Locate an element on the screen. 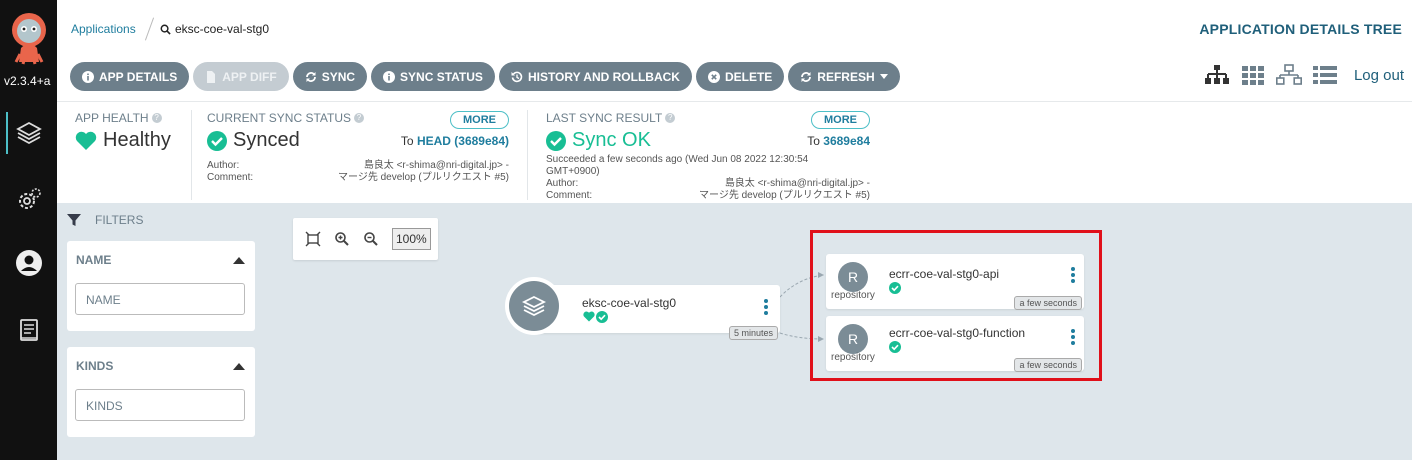  last-revision-link: 3689e84 is located at coordinates (846, 141).